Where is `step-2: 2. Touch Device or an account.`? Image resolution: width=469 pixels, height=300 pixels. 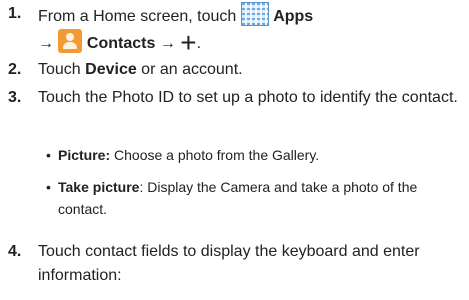 step-2: 2. Touch Device or an account. is located at coordinates (234, 71).